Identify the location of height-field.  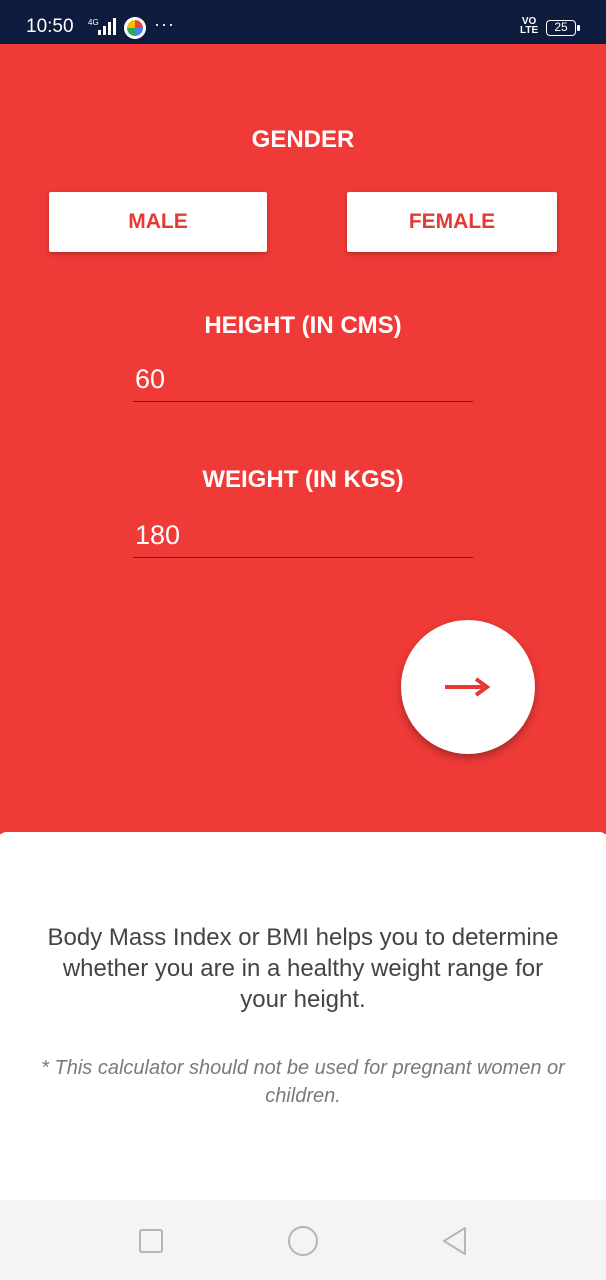
(303, 380).